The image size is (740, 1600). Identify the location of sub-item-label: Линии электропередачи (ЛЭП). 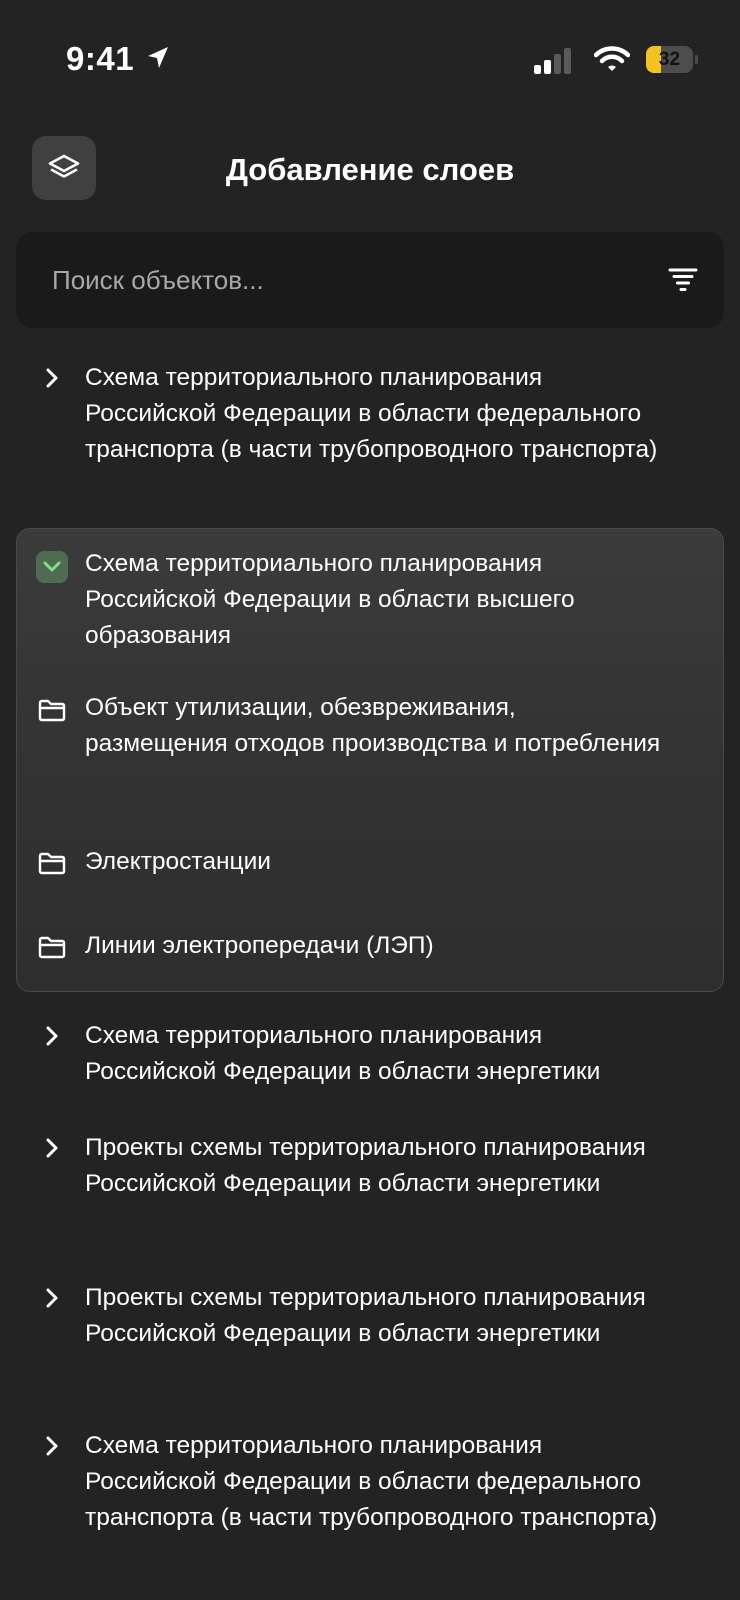
(259, 945).